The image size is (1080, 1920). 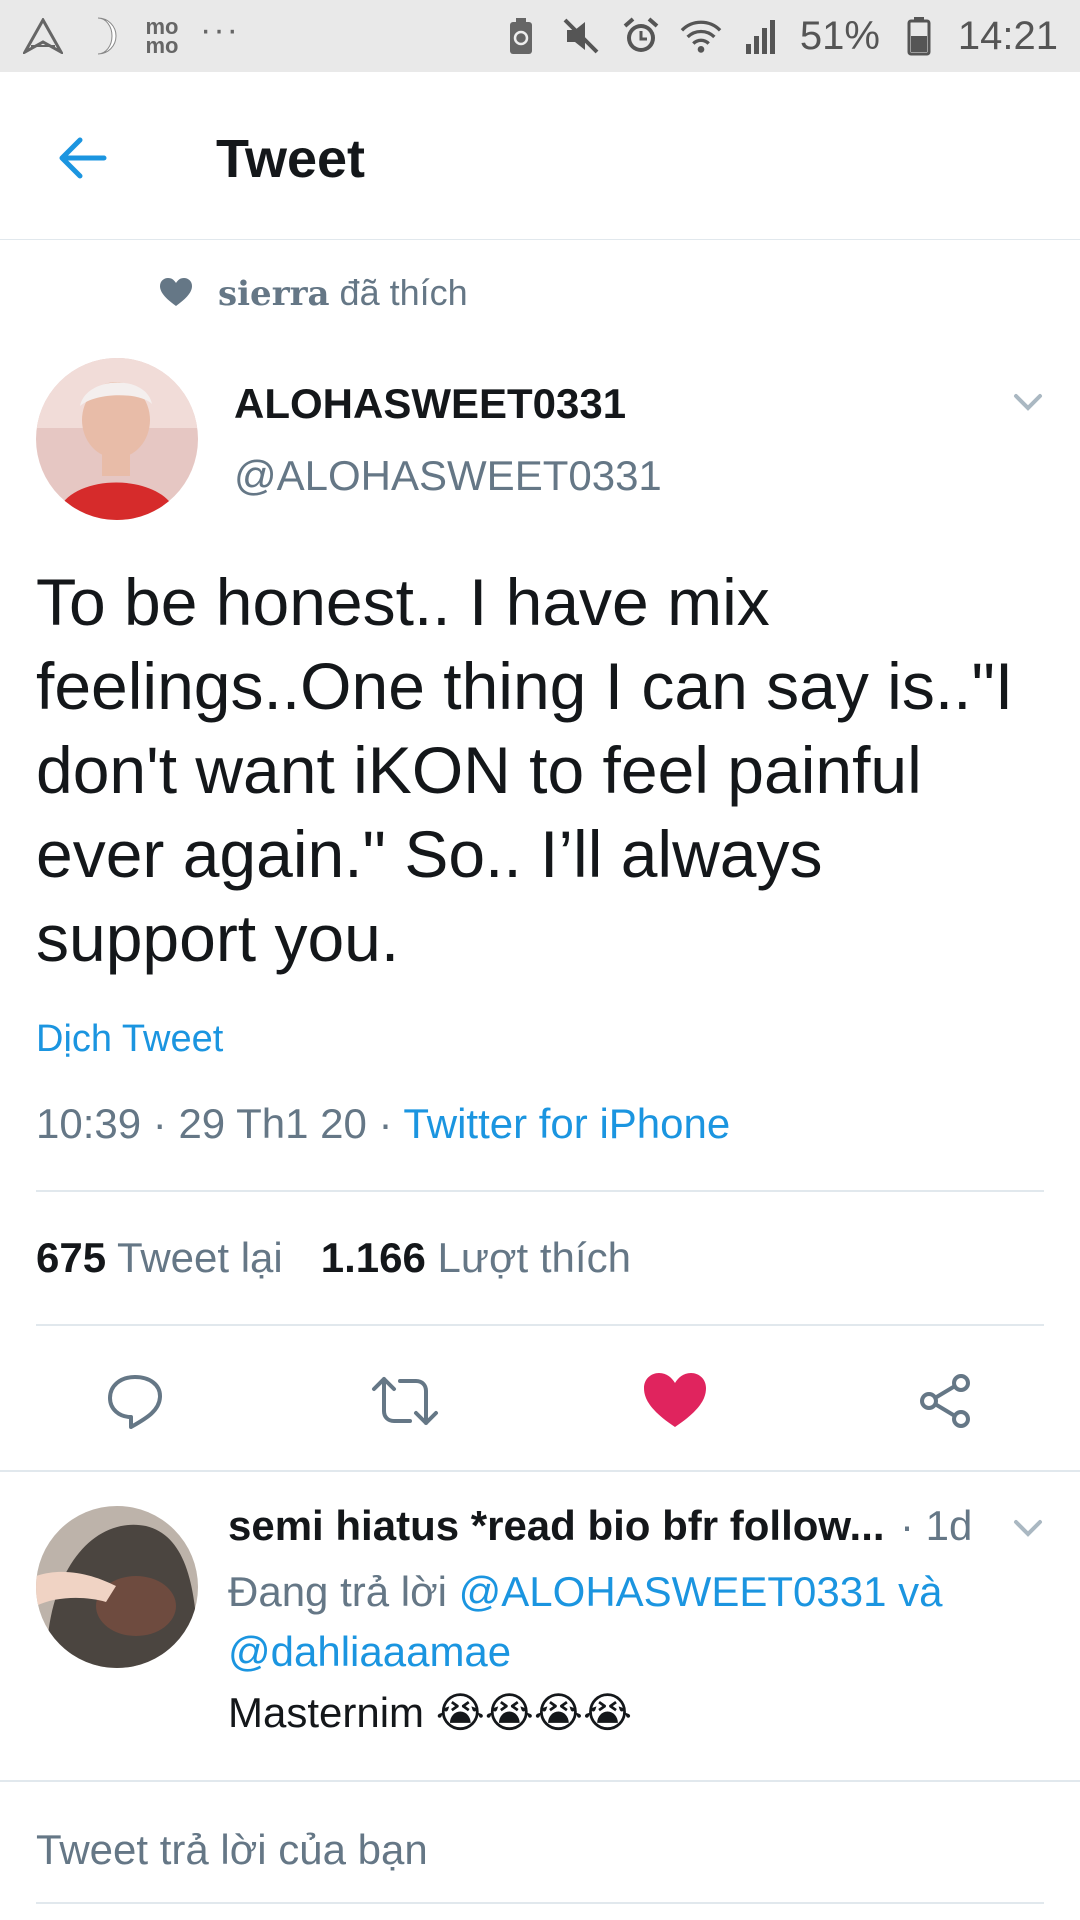 I want to click on retweet-stat: 675 Tweet lại, so click(x=159, y=1258).